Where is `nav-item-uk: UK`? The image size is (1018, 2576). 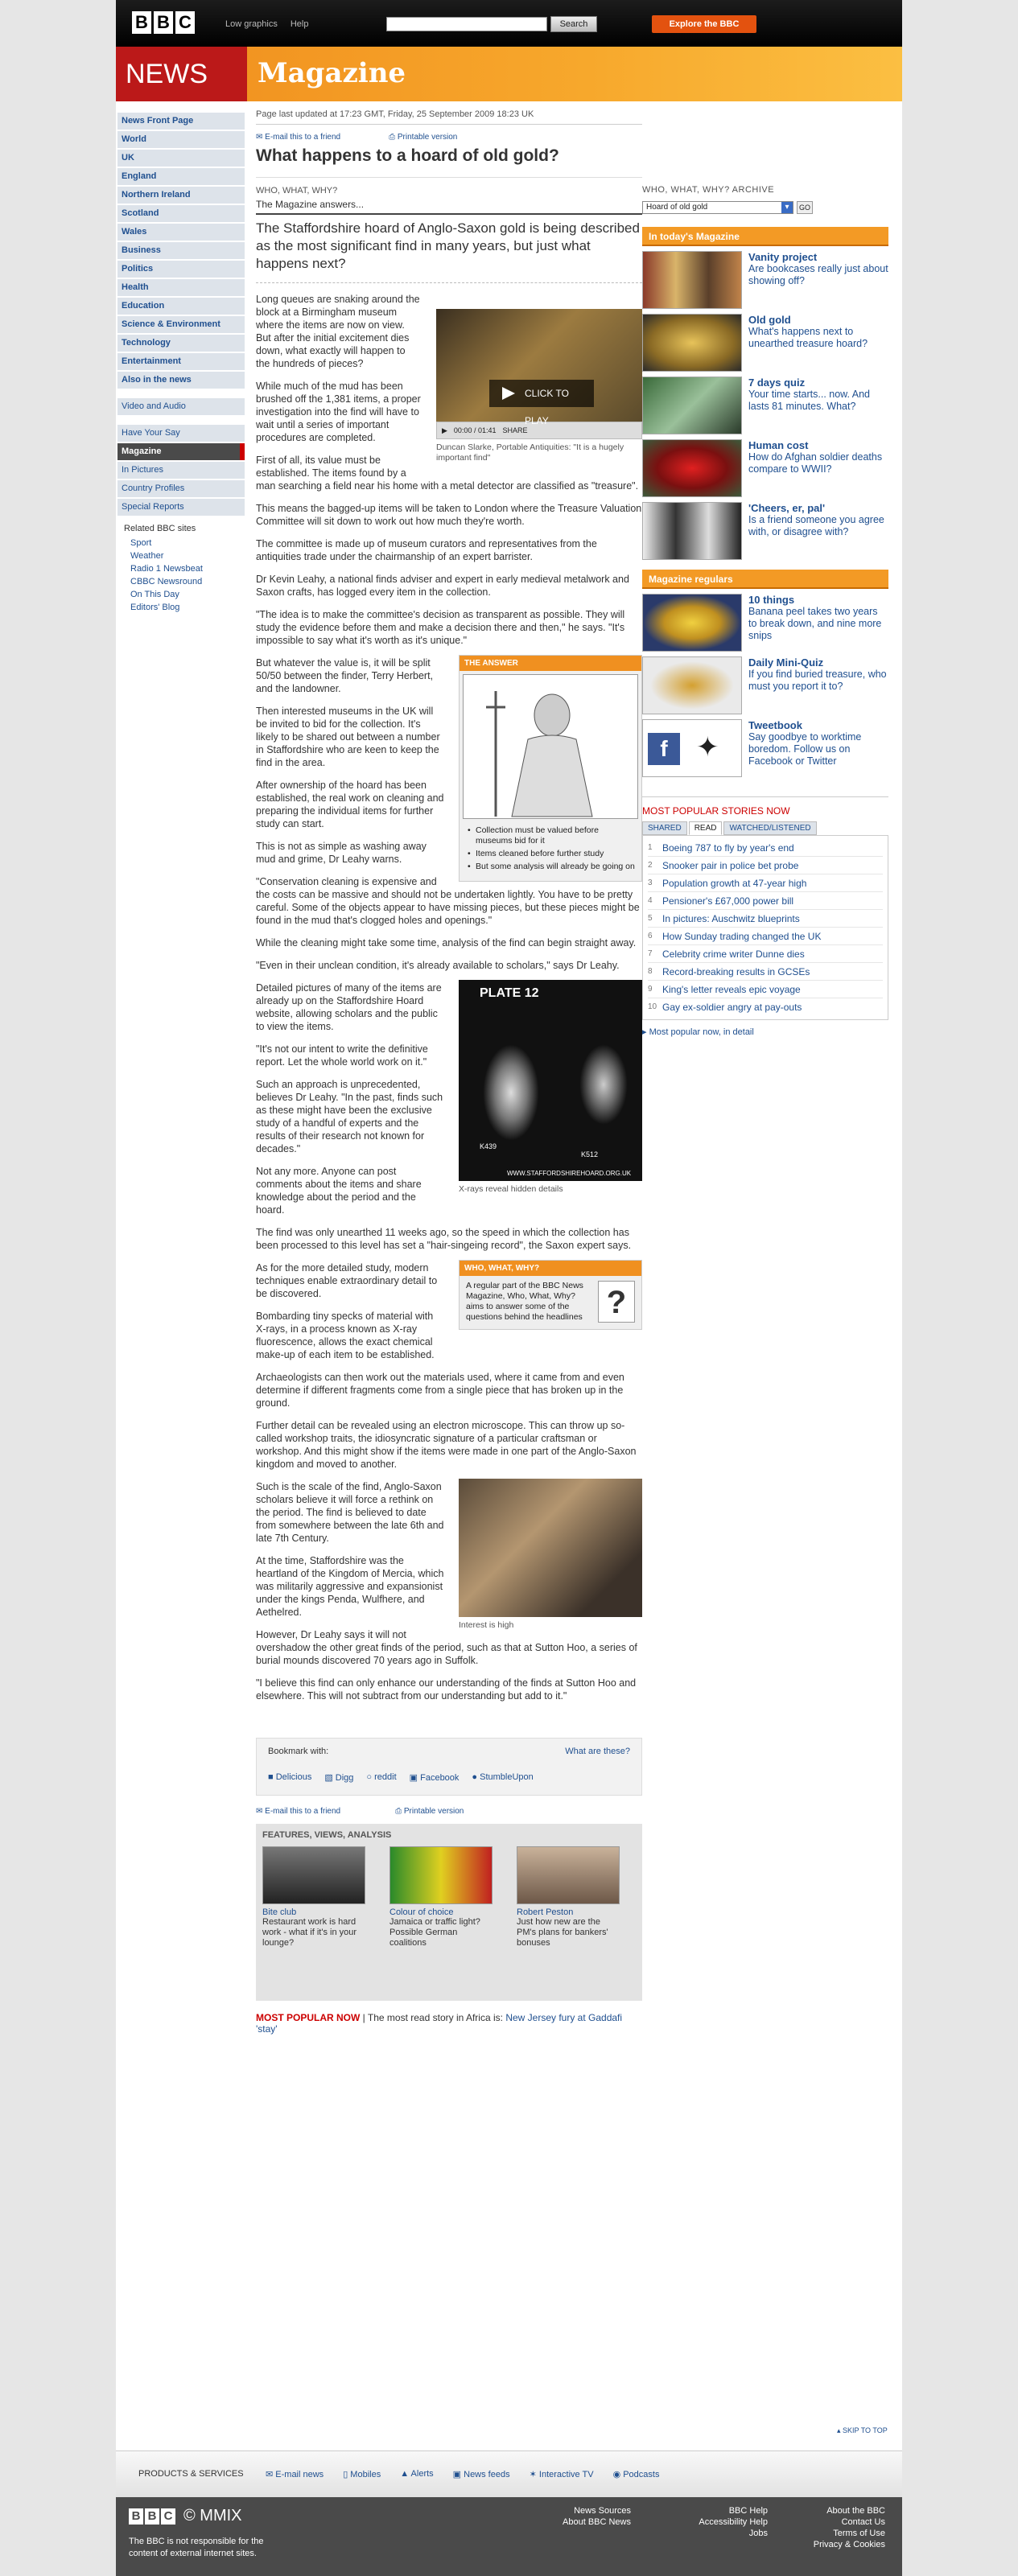
nav-item-uk: UK is located at coordinates (181, 158).